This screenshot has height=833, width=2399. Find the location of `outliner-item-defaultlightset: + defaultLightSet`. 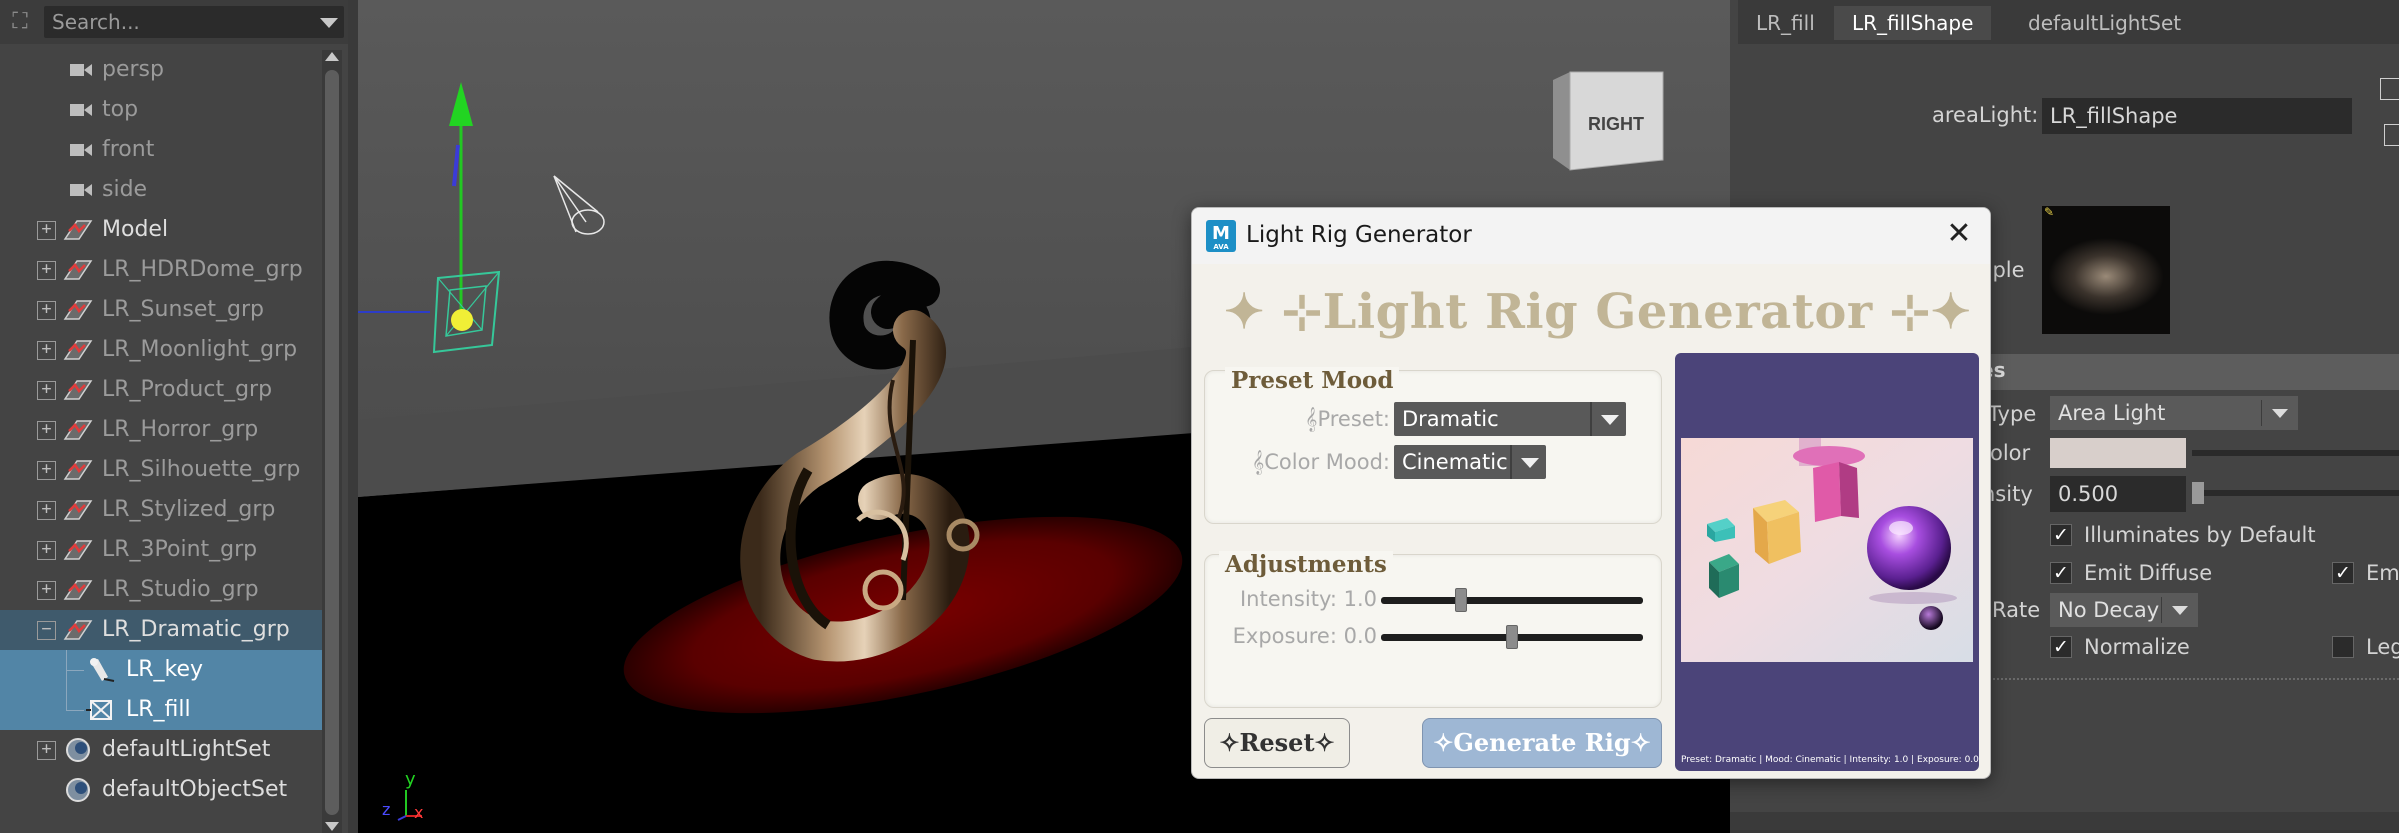

outliner-item-defaultlightset: + defaultLightSet is located at coordinates (161, 750).